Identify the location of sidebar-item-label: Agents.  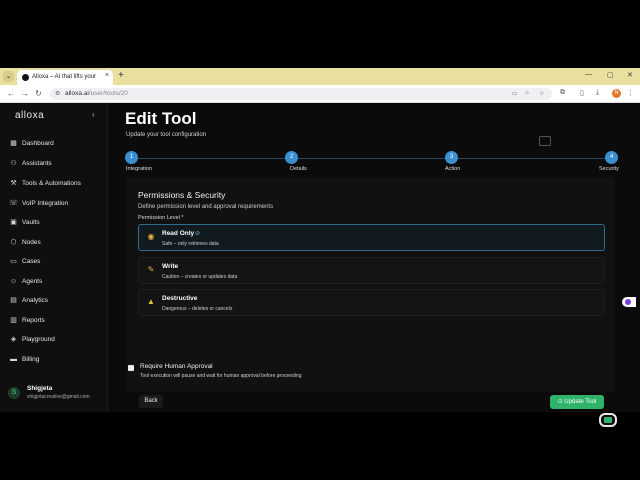
(32, 281).